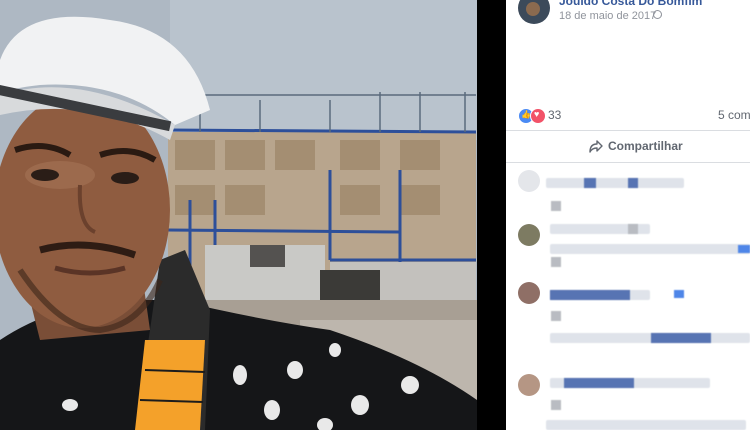 The image size is (750, 430). Describe the element at coordinates (491, 215) in the screenshot. I see `viewer-divider` at that location.